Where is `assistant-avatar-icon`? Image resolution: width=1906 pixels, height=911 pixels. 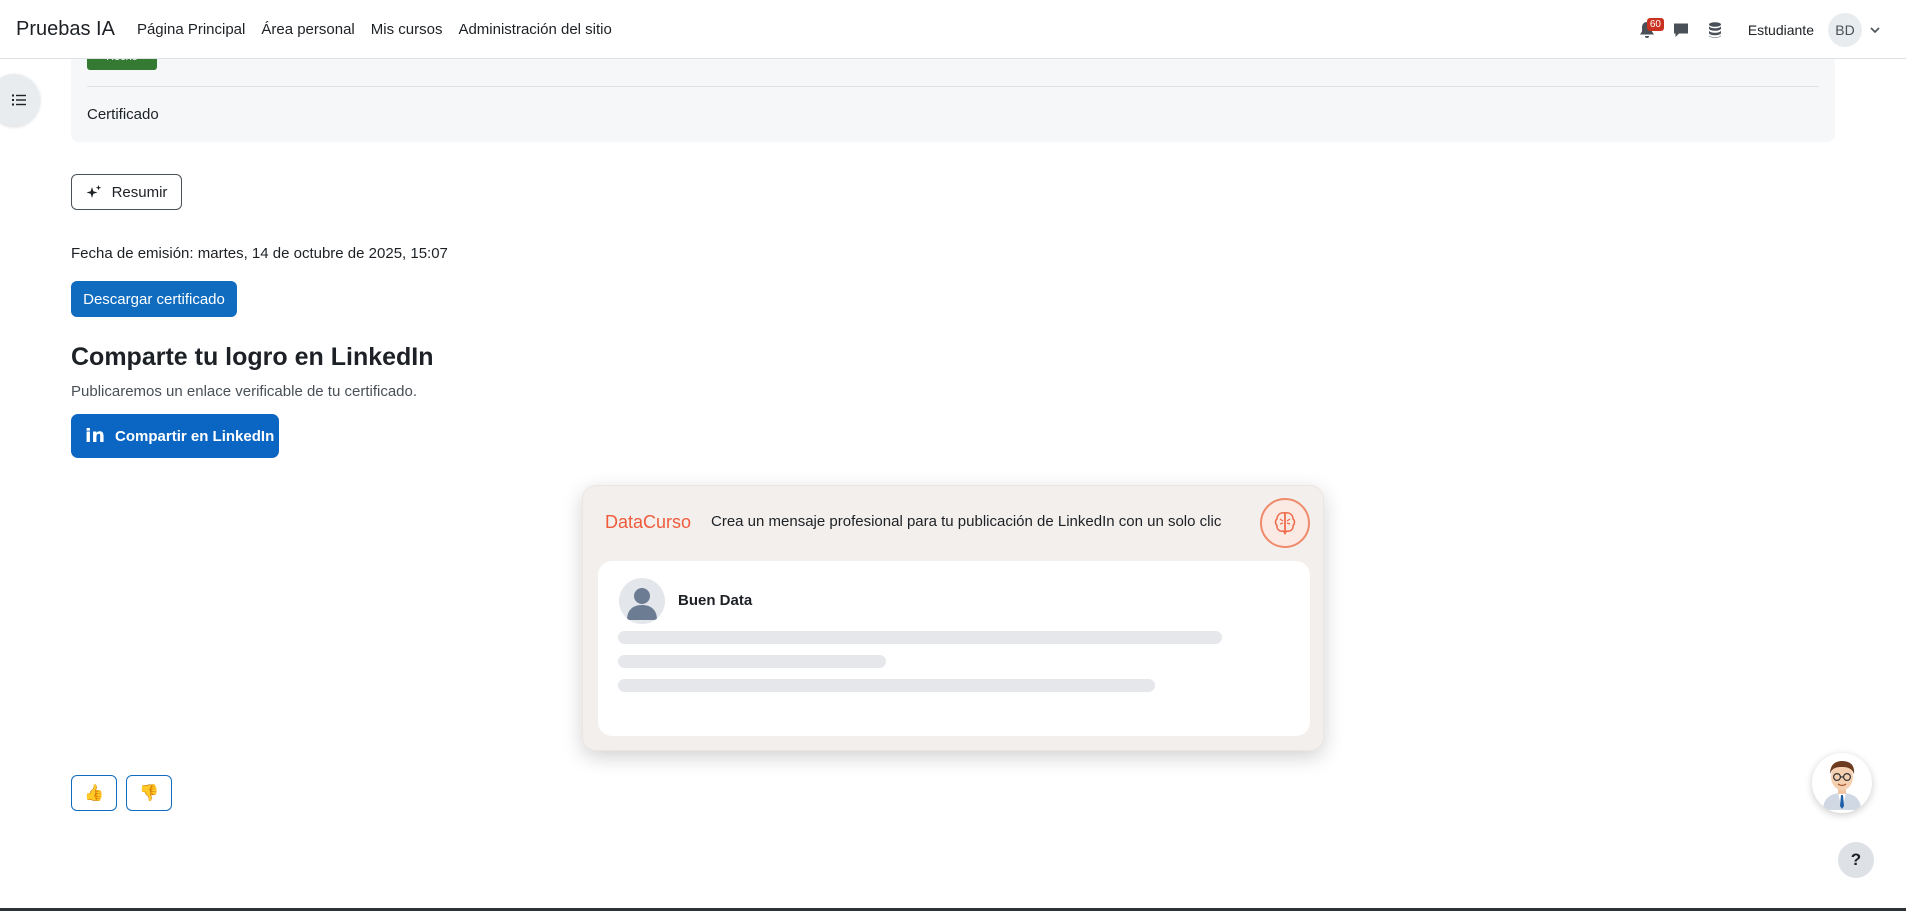
assistant-avatar-icon is located at coordinates (1842, 785).